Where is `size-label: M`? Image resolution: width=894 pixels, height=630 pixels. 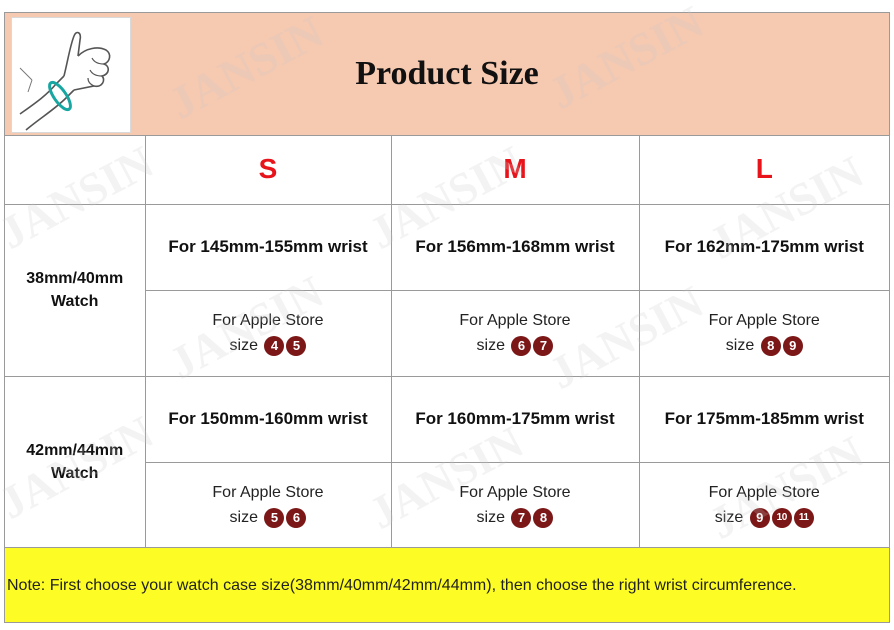 size-label: M is located at coordinates (515, 169).